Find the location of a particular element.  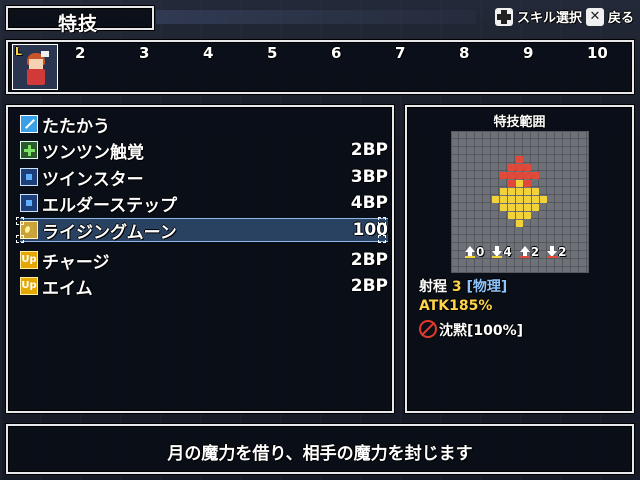

direction-item: 4 is located at coordinates (502, 252).